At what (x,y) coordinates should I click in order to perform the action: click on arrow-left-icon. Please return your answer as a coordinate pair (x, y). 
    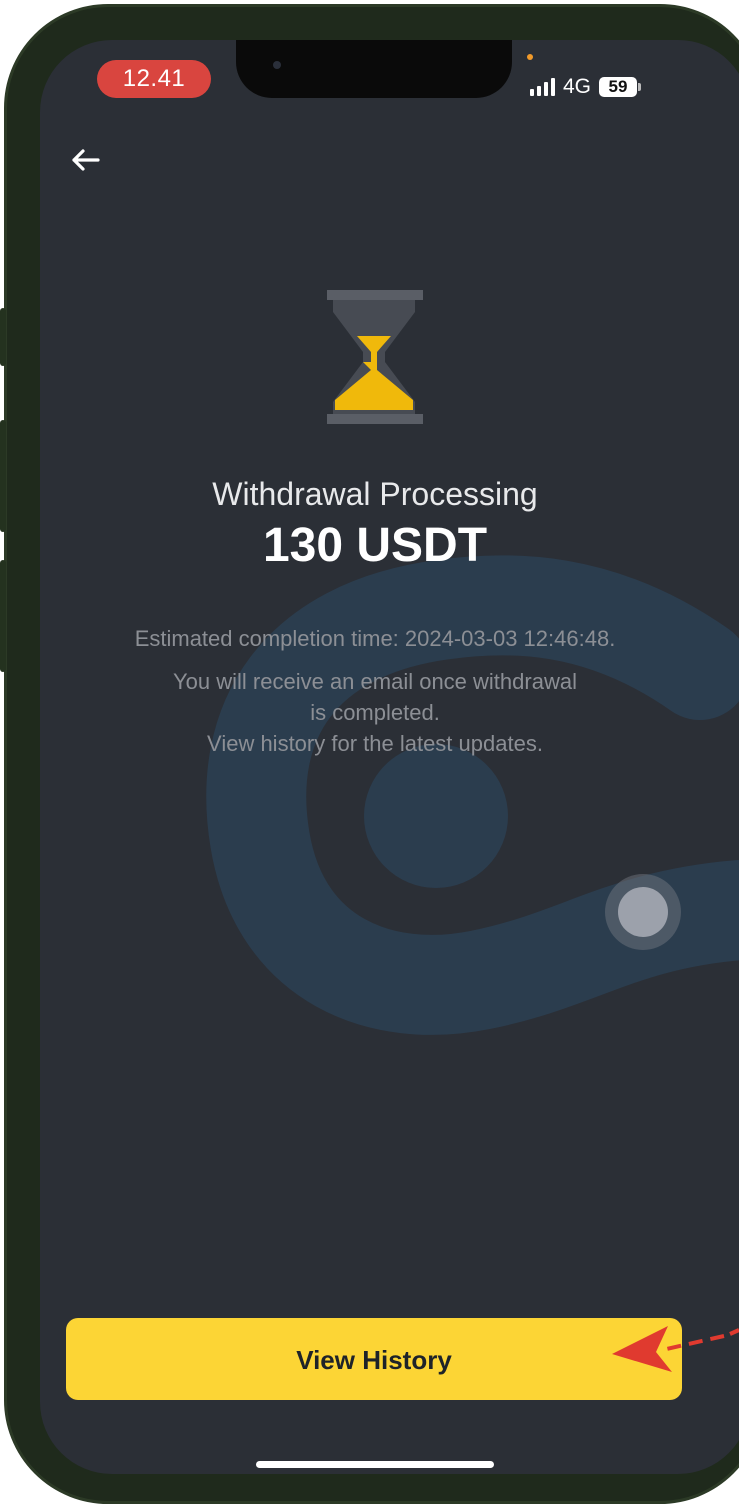
    Looking at the image, I should click on (86, 160).